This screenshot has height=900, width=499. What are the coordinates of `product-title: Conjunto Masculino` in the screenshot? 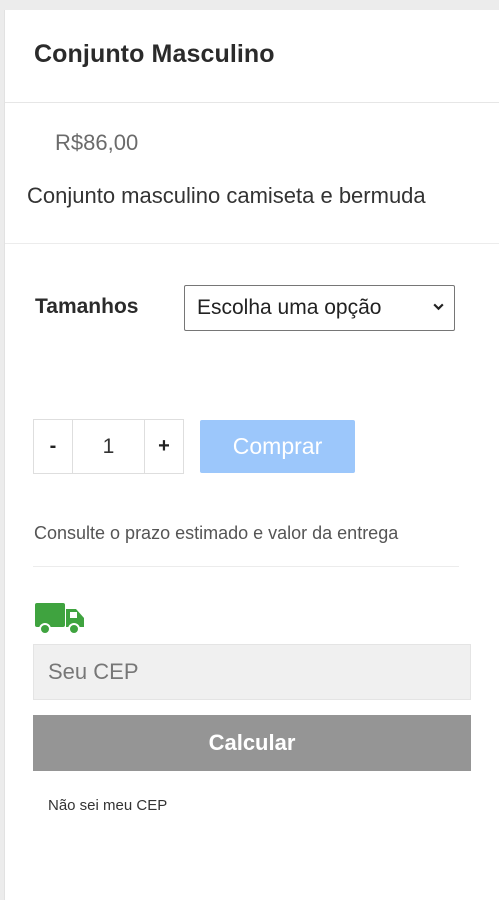 It's located at (154, 54).